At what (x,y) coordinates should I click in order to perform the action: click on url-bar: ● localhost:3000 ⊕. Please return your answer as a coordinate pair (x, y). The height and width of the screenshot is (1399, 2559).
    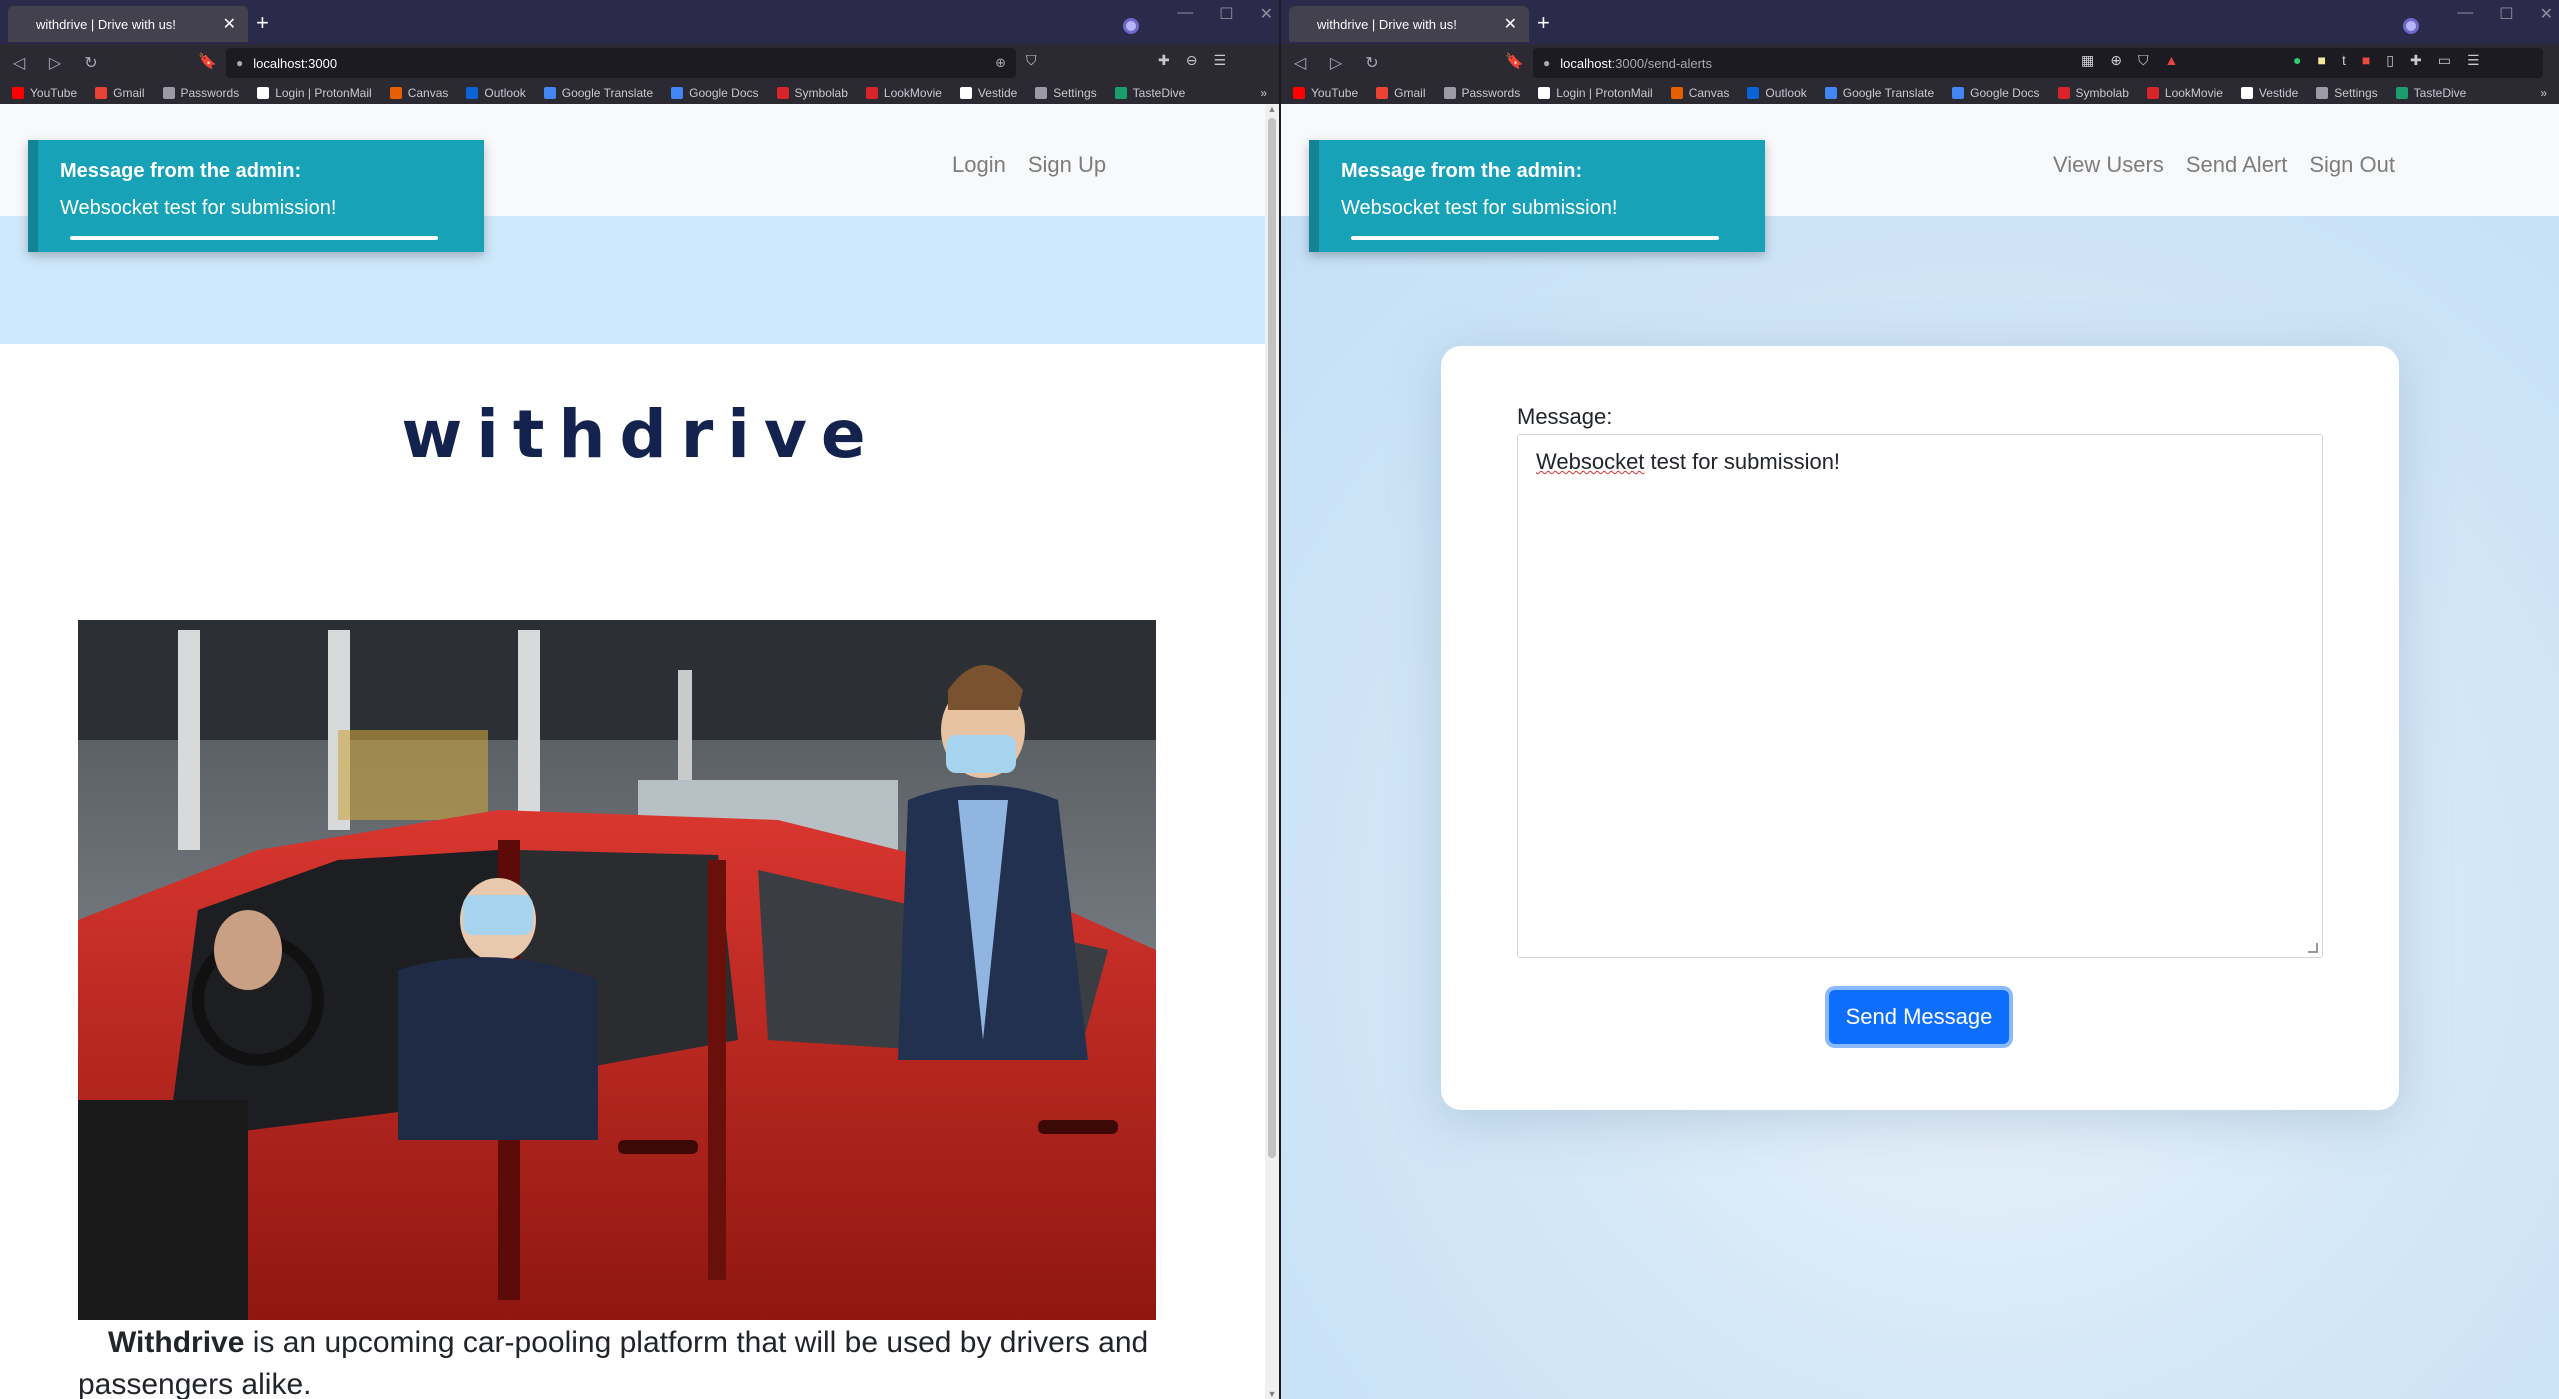
    Looking at the image, I should click on (621, 63).